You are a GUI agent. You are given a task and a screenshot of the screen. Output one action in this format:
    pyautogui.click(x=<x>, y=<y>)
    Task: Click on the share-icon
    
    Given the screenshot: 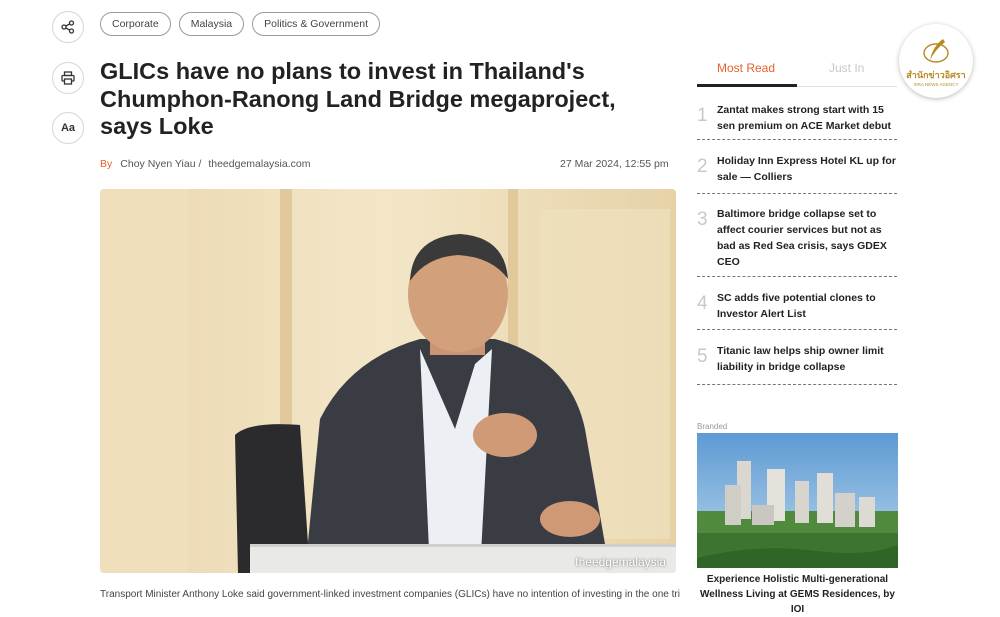 What is the action you would take?
    pyautogui.click(x=68, y=27)
    